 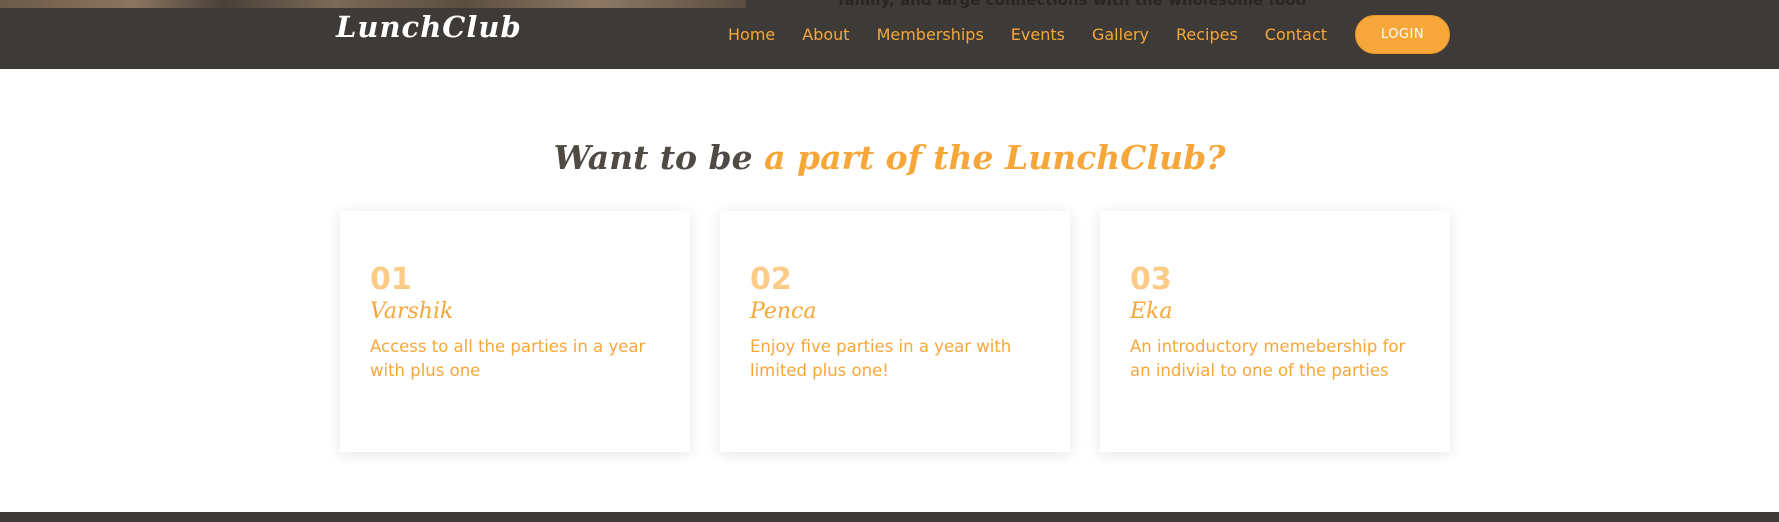 I want to click on brand-logo: LunchClub, so click(x=429, y=27).